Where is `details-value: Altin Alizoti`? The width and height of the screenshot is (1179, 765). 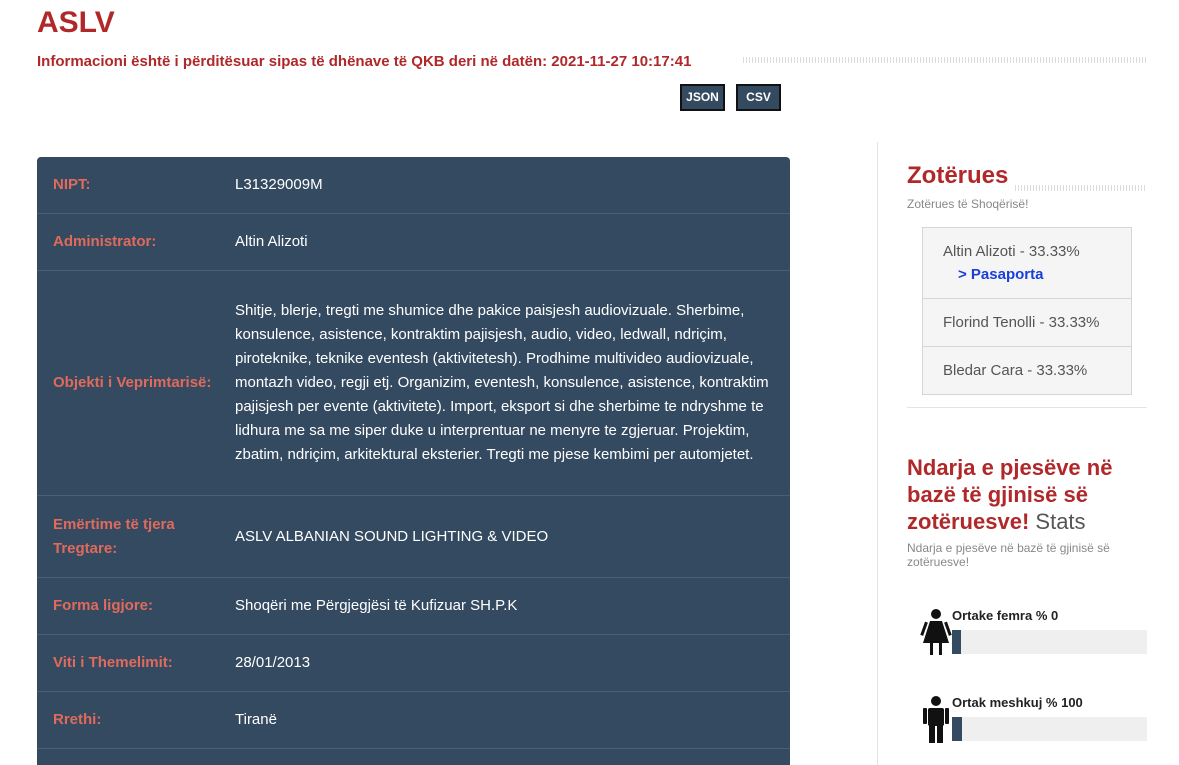
details-value: Altin Alizoti is located at coordinates (271, 241).